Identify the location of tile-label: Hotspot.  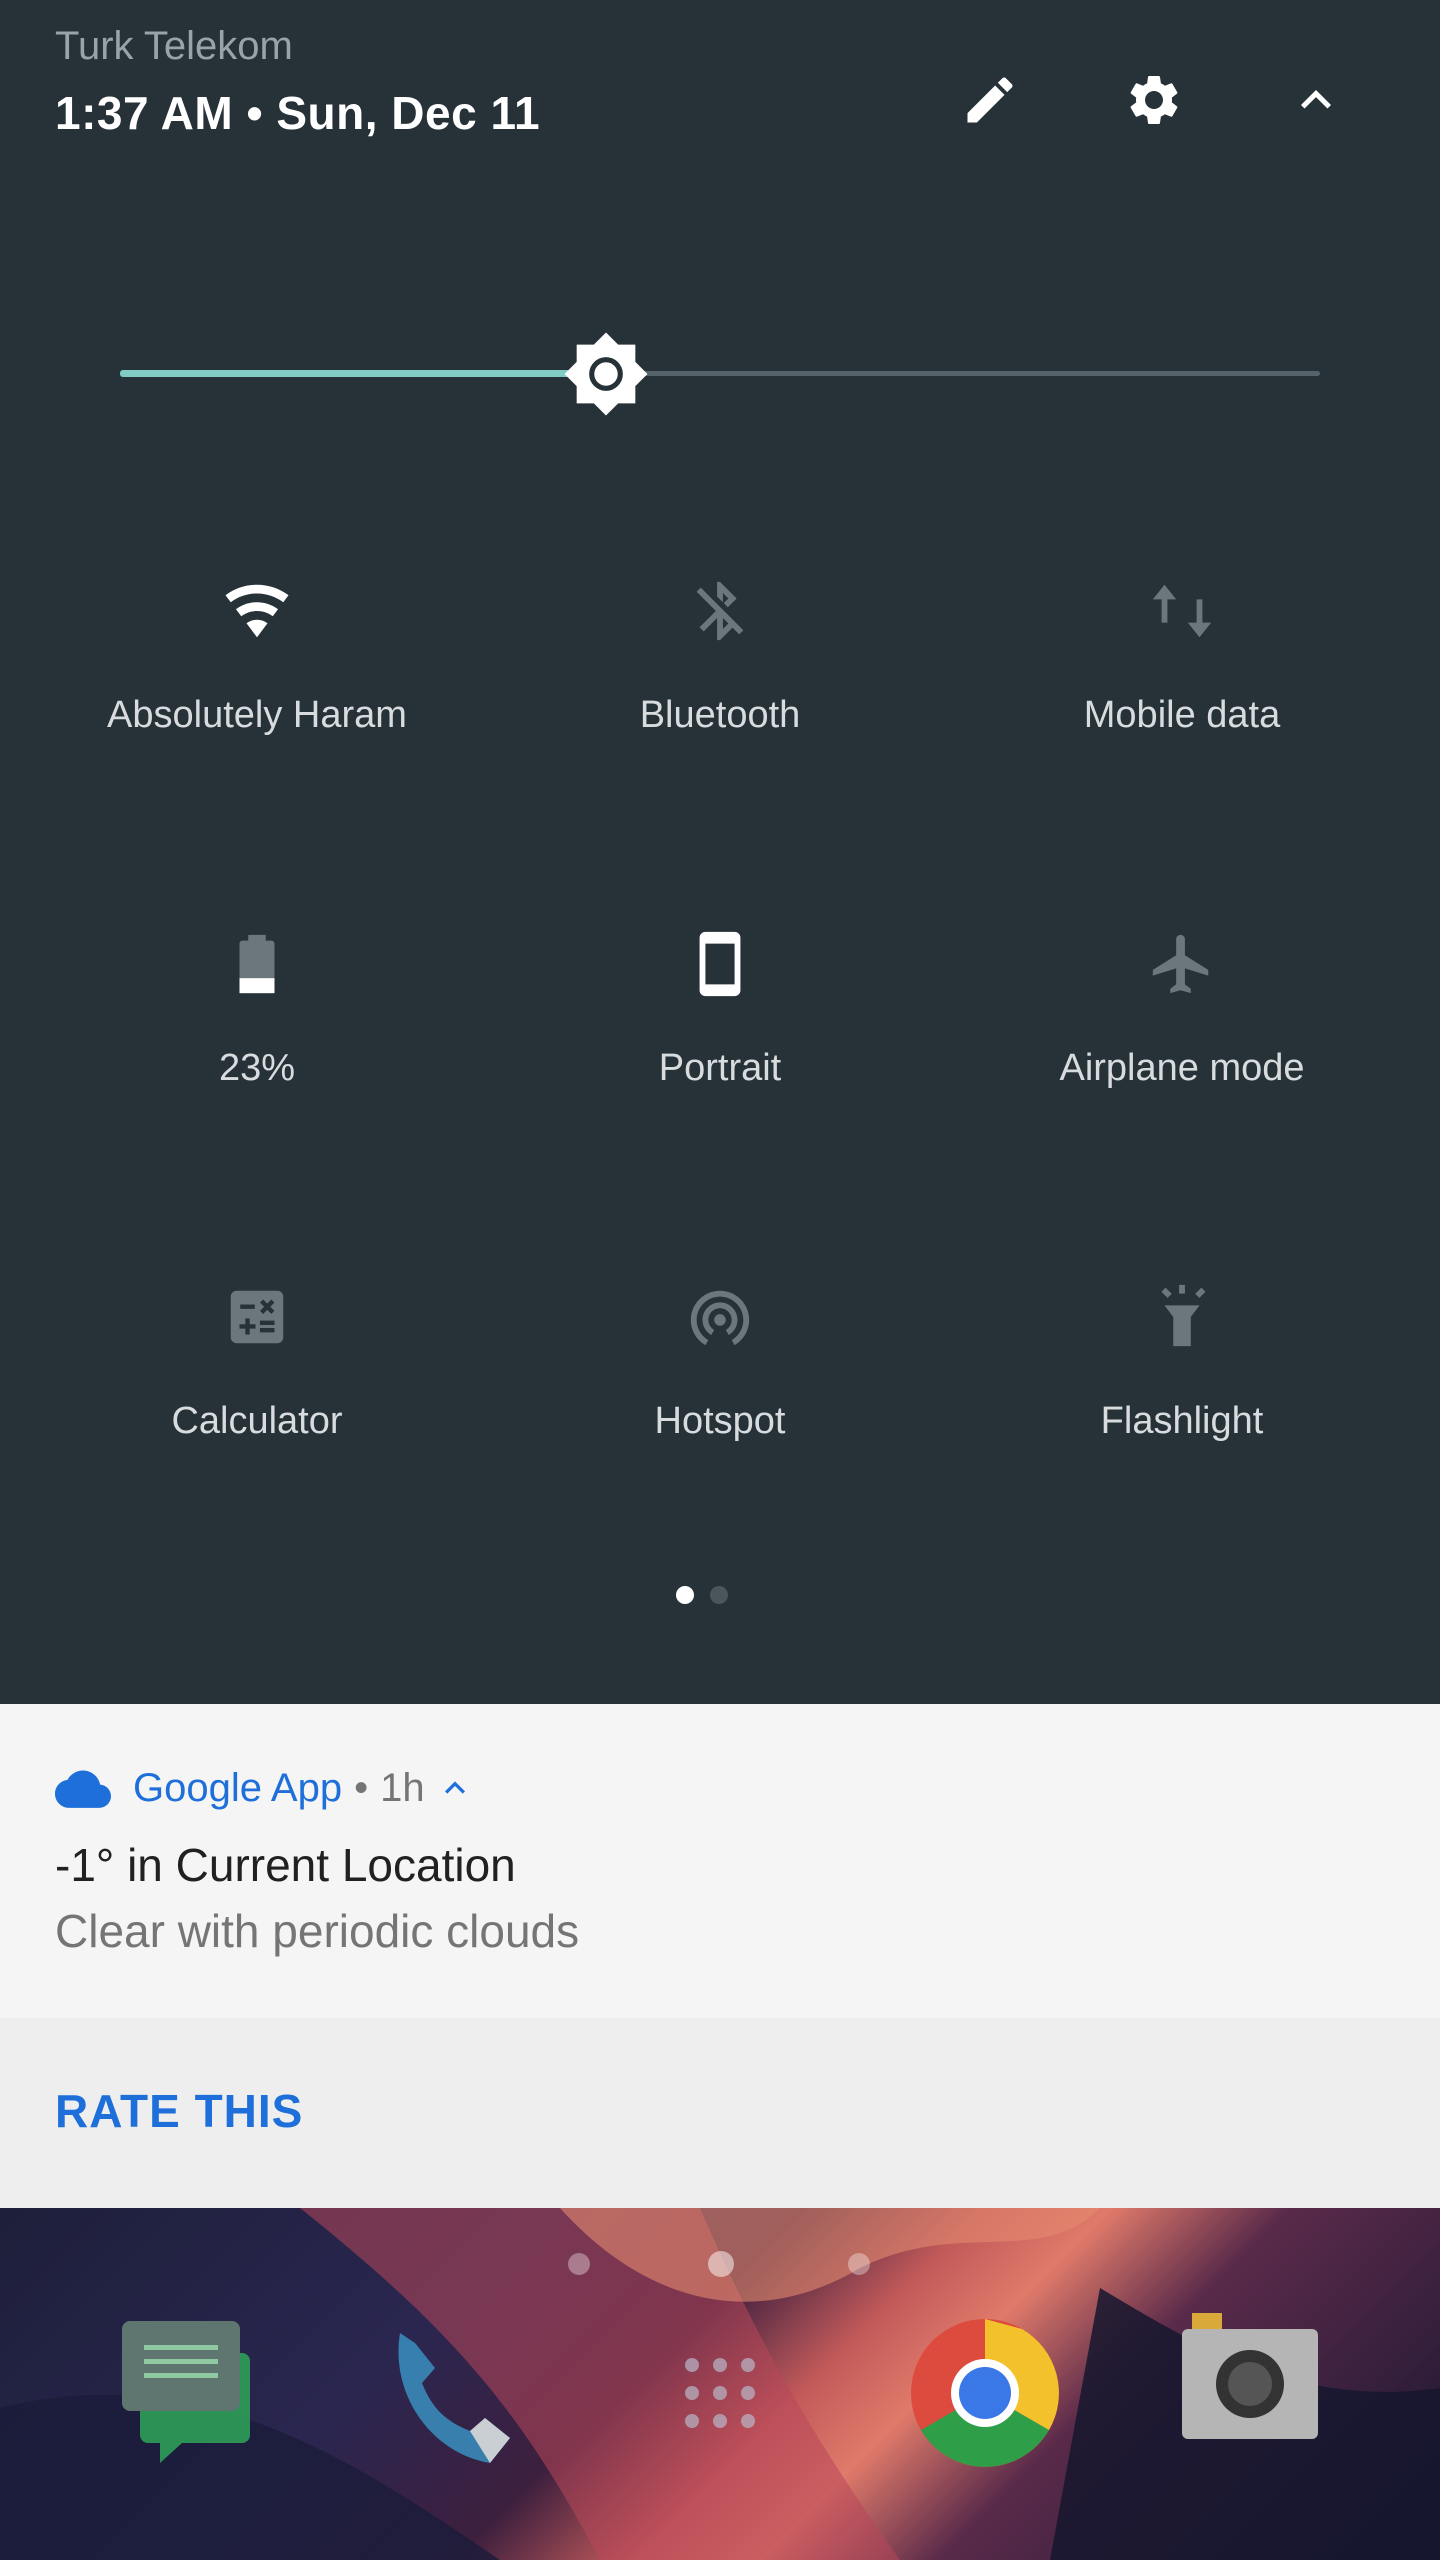
(720, 1421).